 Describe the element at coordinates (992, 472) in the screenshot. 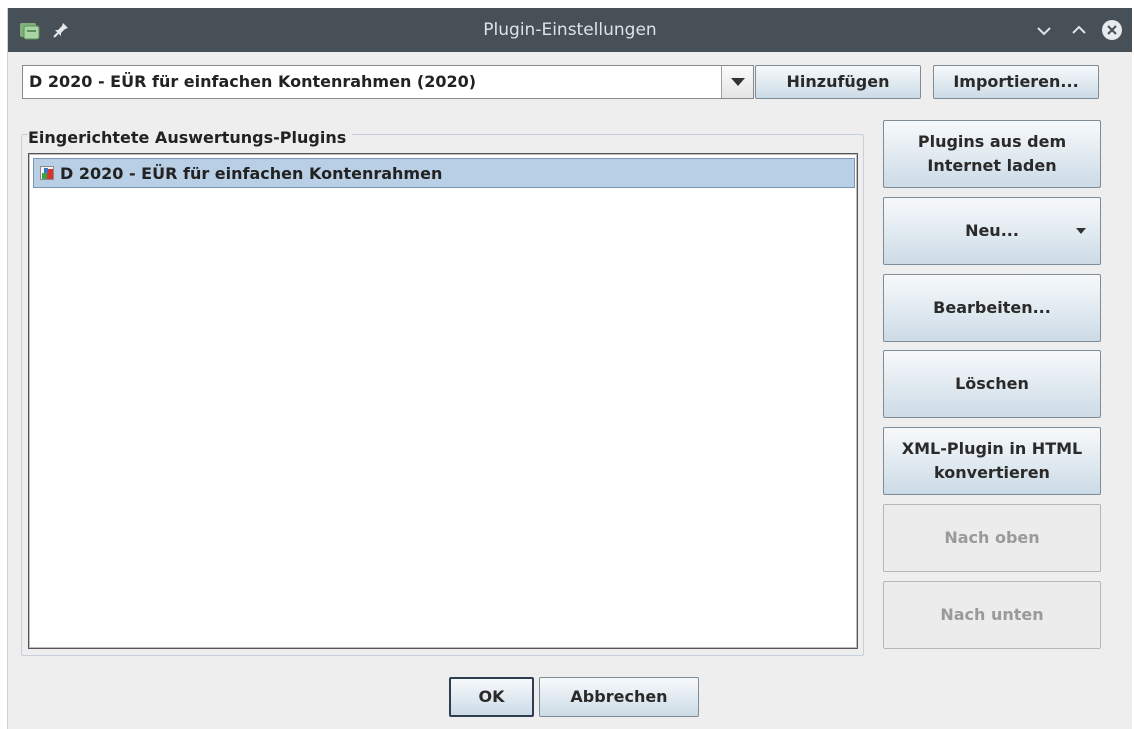

I see `convert-xml-label-line2: konvertieren` at that location.